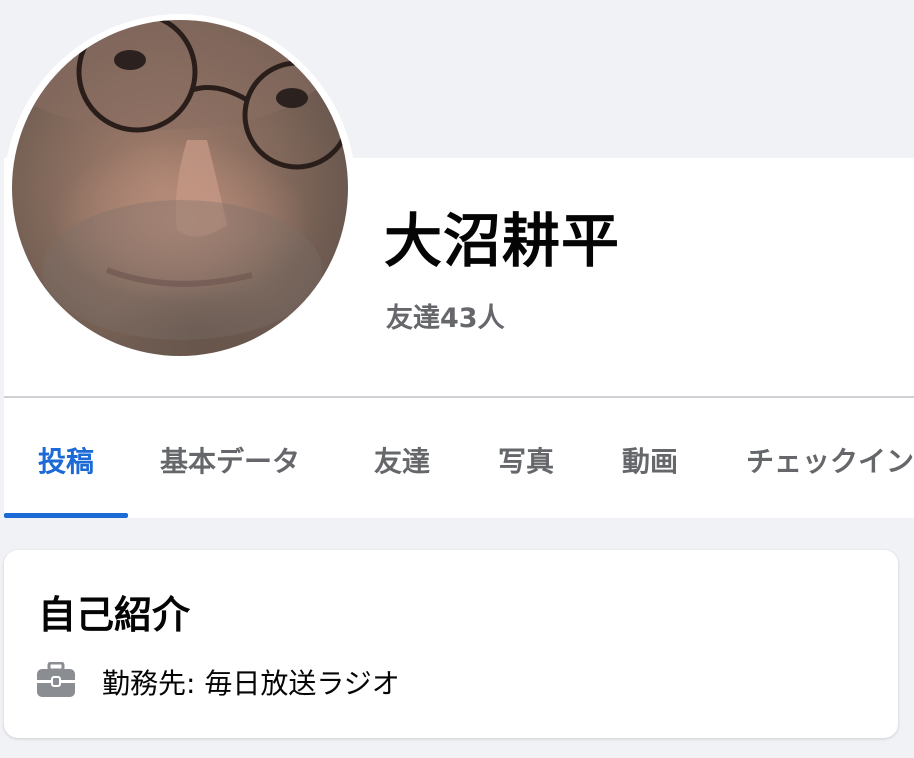 The width and height of the screenshot is (914, 758). What do you see at coordinates (402, 460) in the screenshot?
I see `tab-friends: 友達` at bounding box center [402, 460].